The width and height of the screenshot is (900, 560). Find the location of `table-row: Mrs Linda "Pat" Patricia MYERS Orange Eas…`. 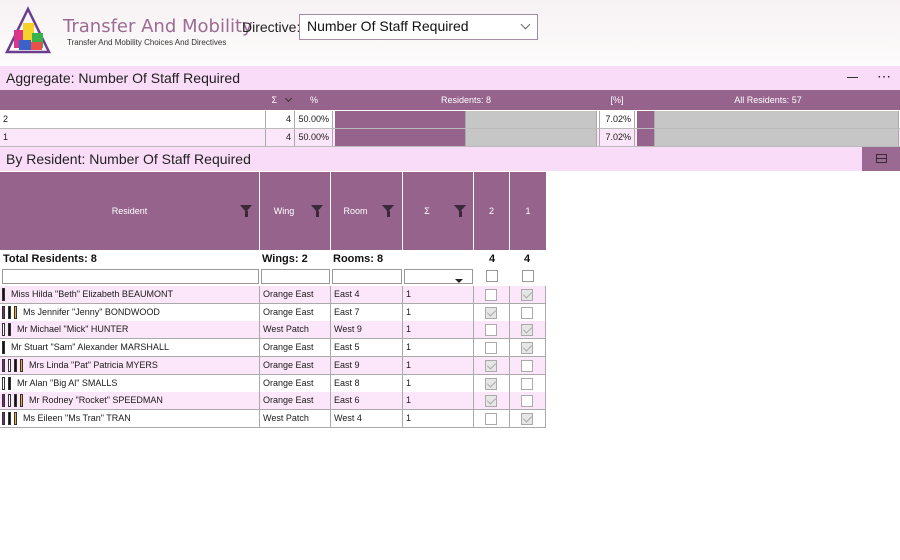

table-row: Mrs Linda "Pat" Patricia MYERS Orange Eas… is located at coordinates (273, 365).